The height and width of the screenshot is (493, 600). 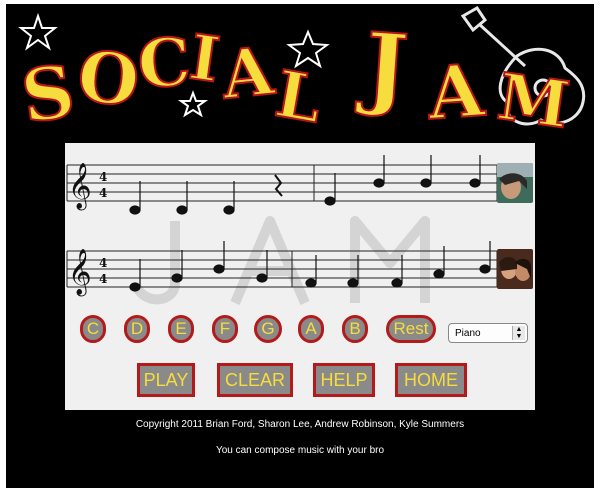 What do you see at coordinates (164, 62) in the screenshot?
I see `title-letter-c: C` at bounding box center [164, 62].